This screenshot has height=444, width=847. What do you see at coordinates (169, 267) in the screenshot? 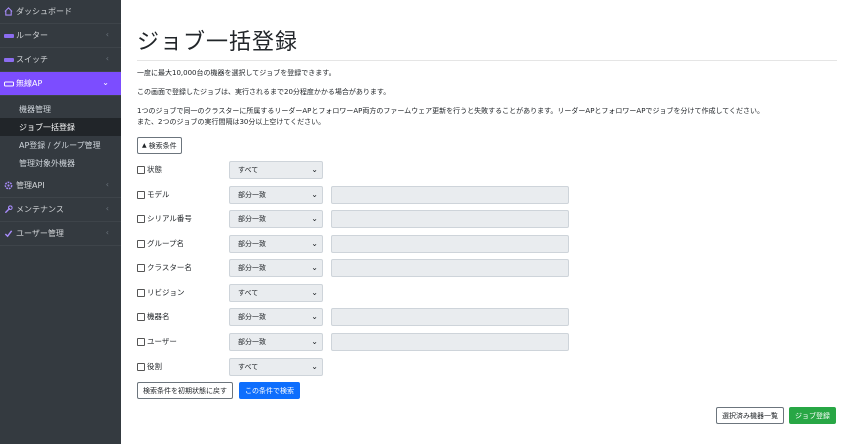
I see `filter-label-cluster: クラスター名` at bounding box center [169, 267].